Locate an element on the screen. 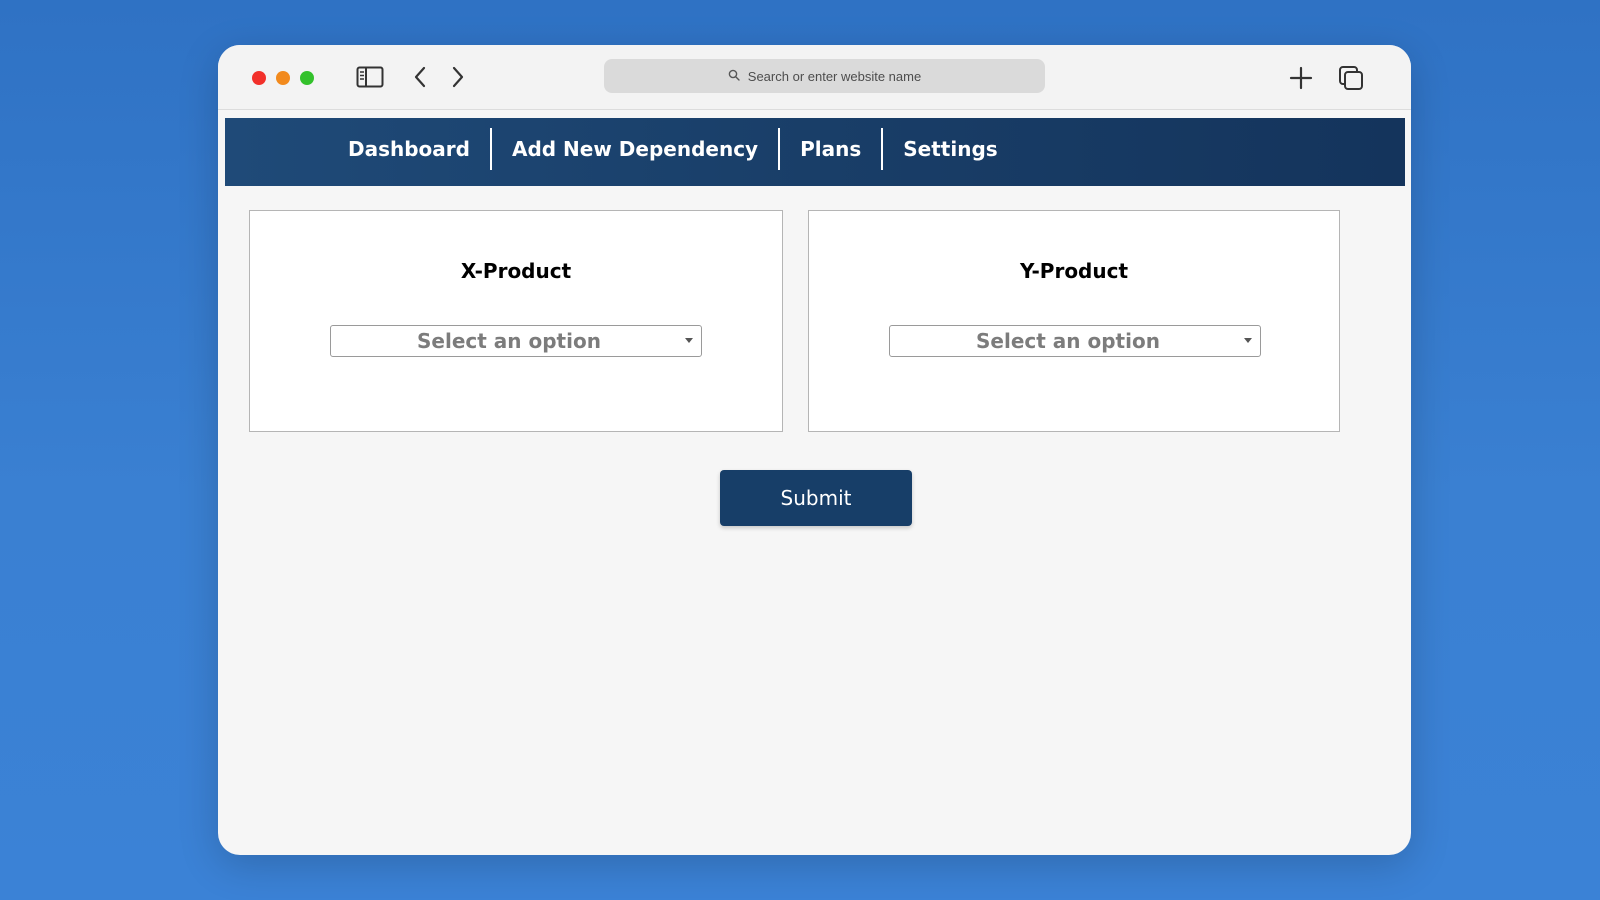 The height and width of the screenshot is (900, 1600). chevron-right-icon is located at coordinates (458, 77).